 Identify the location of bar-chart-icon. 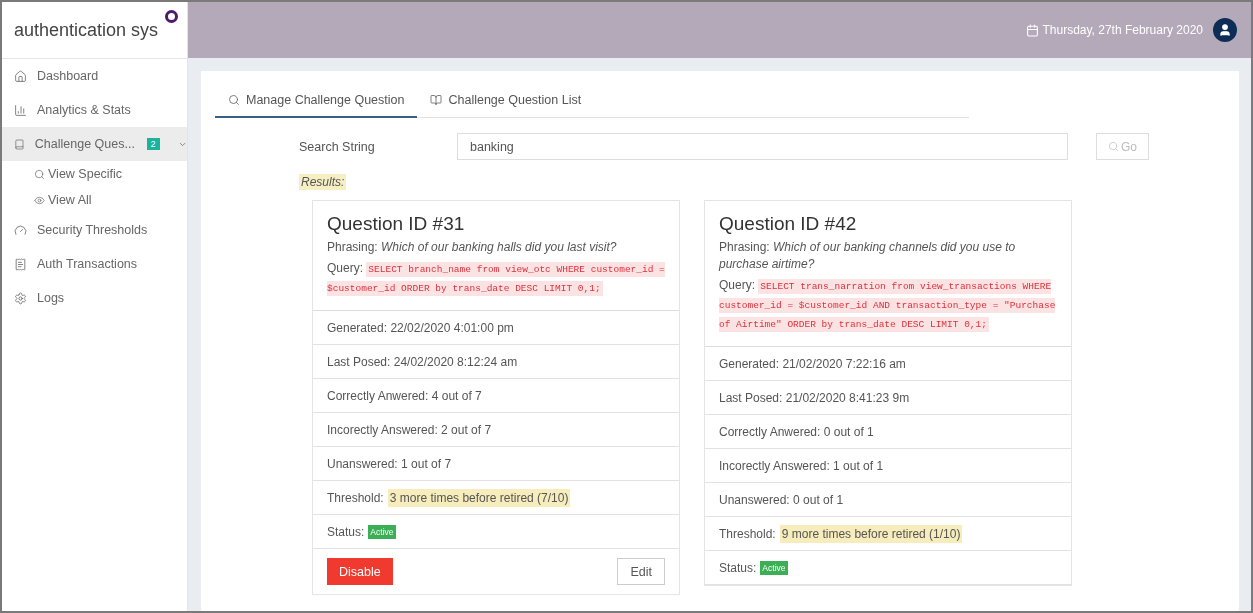
(20, 110).